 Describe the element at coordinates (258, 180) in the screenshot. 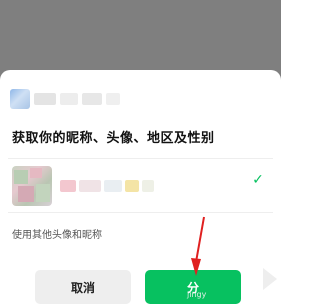

I see `check-icon: ✓` at that location.